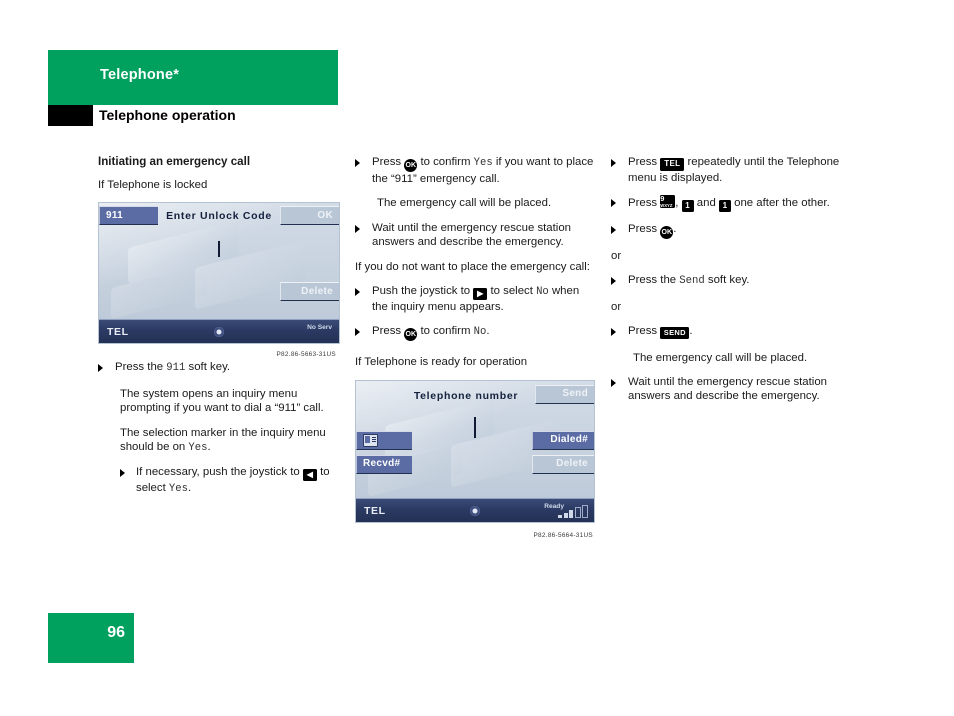 This screenshot has width=954, height=716. Describe the element at coordinates (563, 440) in the screenshot. I see `softkey-dialed-numbers: Dialed#` at that location.